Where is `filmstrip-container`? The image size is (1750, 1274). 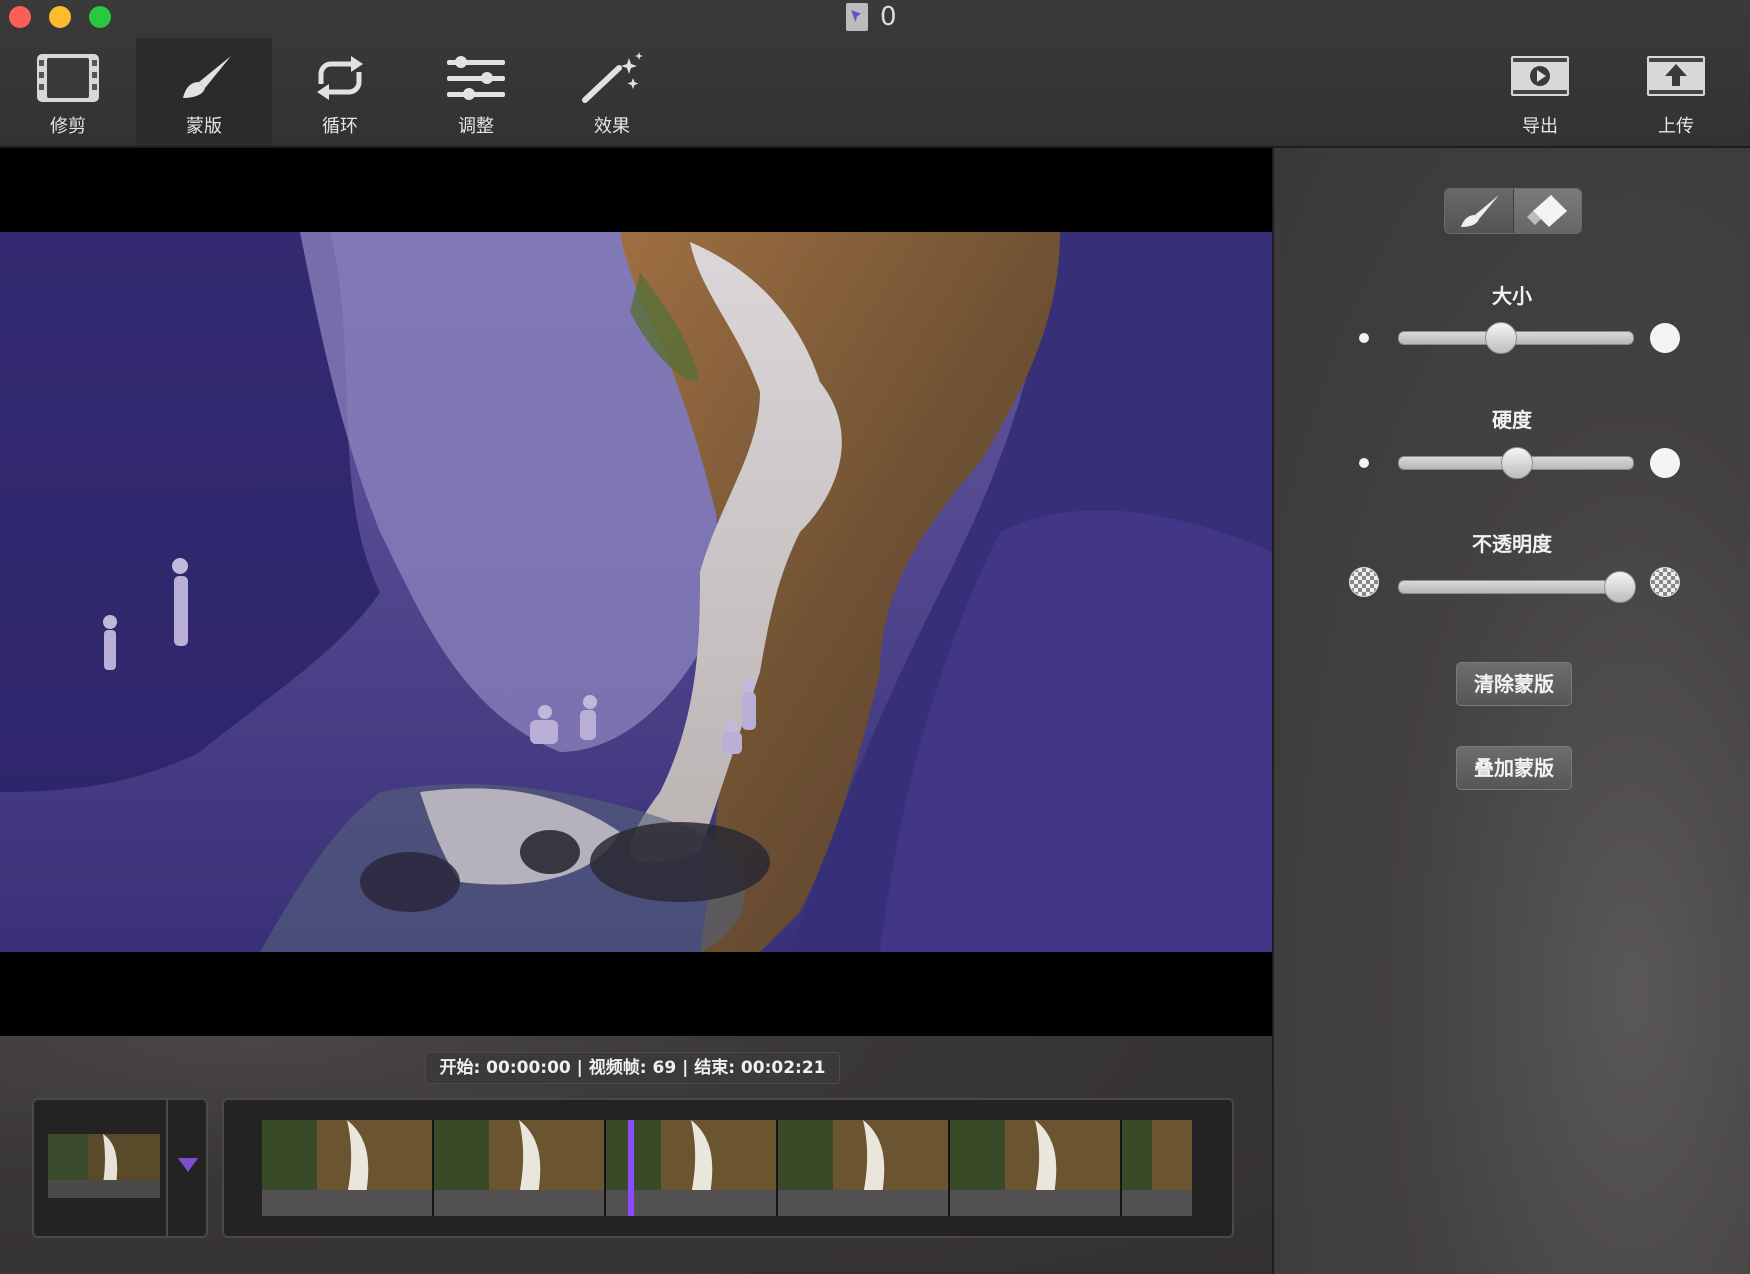
filmstrip-container is located at coordinates (728, 1168).